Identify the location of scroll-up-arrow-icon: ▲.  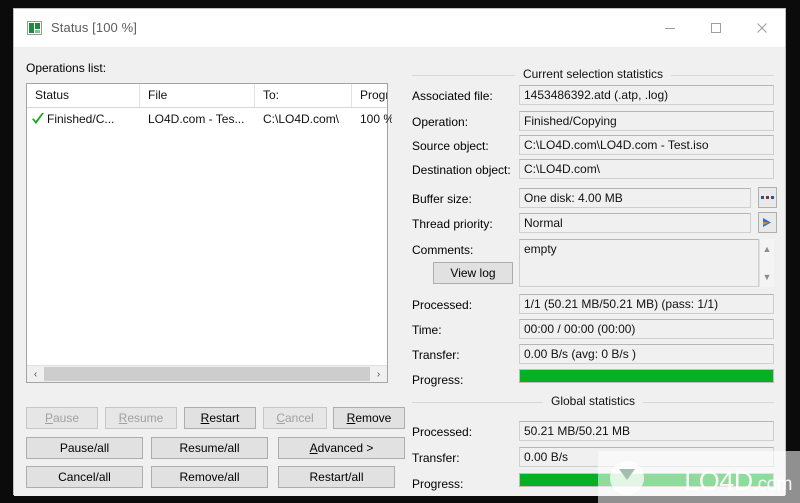
(767, 249).